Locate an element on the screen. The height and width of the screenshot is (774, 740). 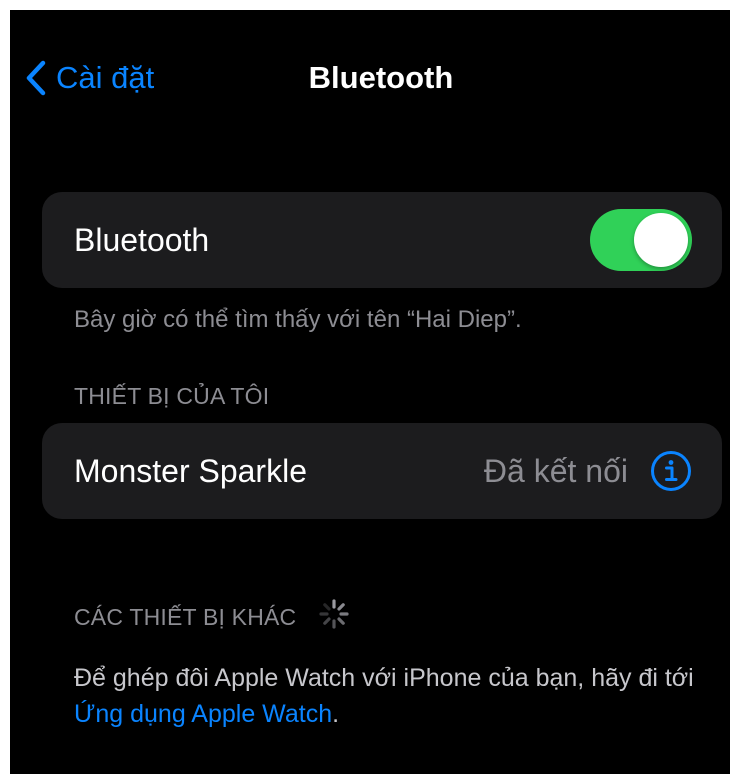
other-devices-header-label: CÁC THIẾT BỊ KHÁC is located at coordinates (185, 616).